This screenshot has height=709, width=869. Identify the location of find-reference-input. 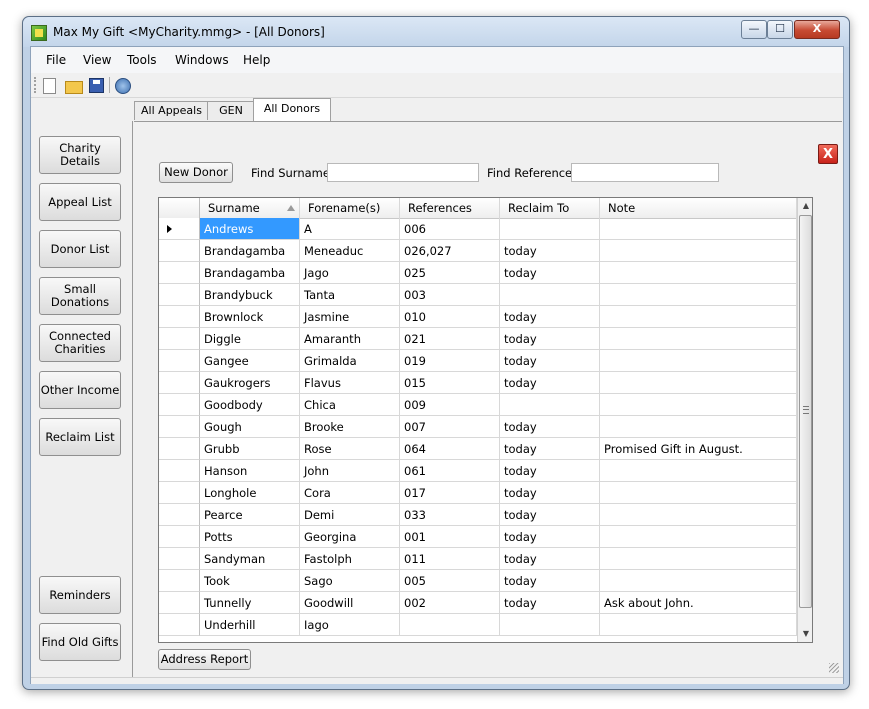
(645, 172).